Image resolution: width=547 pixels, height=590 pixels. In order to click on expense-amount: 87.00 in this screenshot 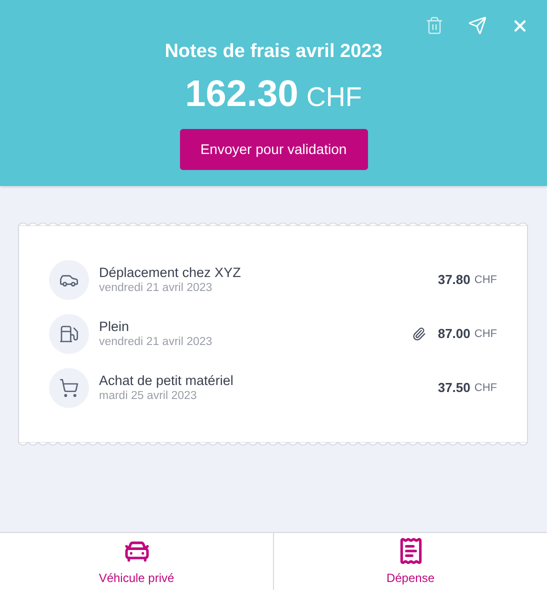, I will do `click(454, 334)`.